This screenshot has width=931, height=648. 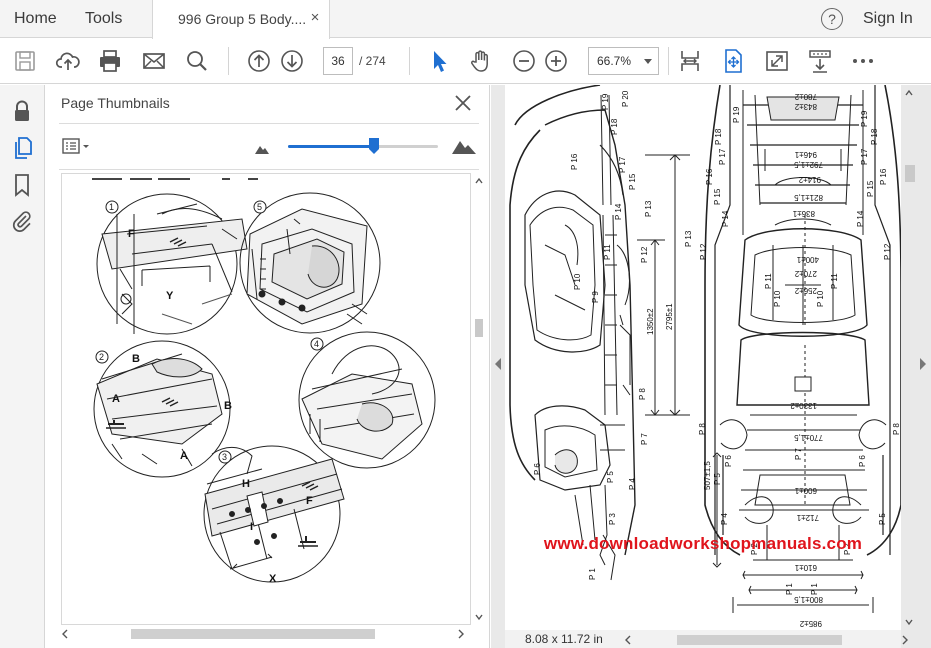 I want to click on thumbnail-size-slider, so click(x=363, y=146).